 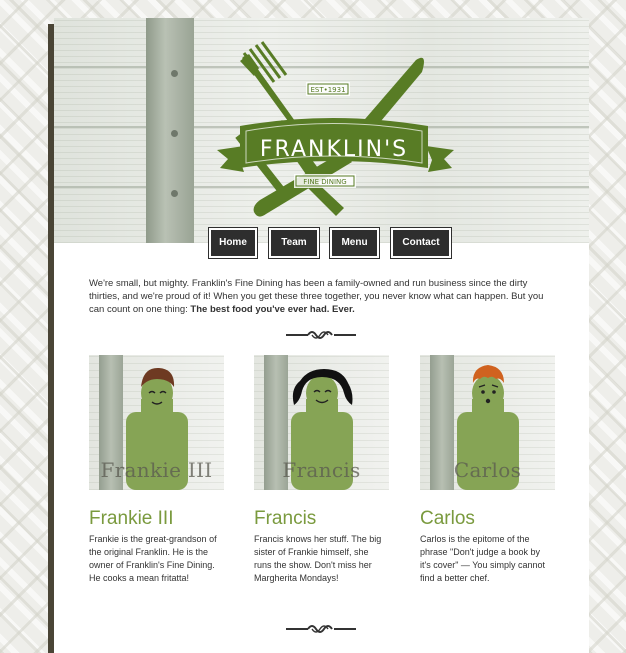 I want to click on logo-est-badge: EST•1931, so click(x=328, y=89).